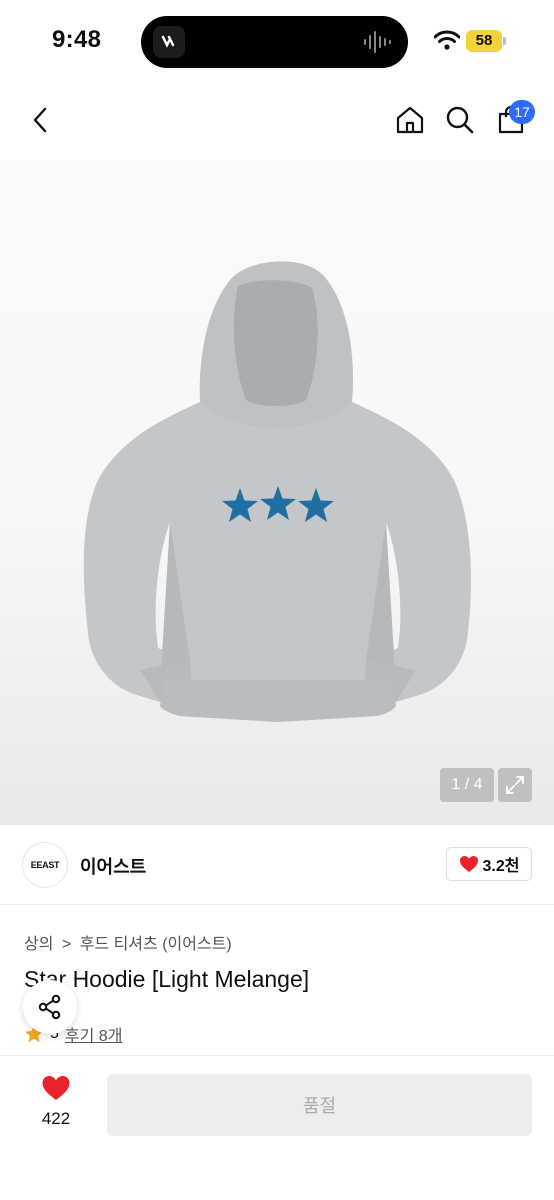 The image size is (554, 1200). I want to click on status-bar: 9:48 58, so click(277, 40).